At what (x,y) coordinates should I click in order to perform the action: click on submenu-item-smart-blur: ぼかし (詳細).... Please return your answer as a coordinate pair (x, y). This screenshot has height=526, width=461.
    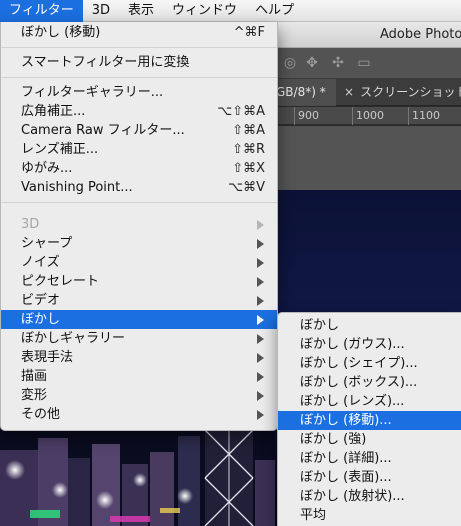
    Looking at the image, I should click on (369, 458).